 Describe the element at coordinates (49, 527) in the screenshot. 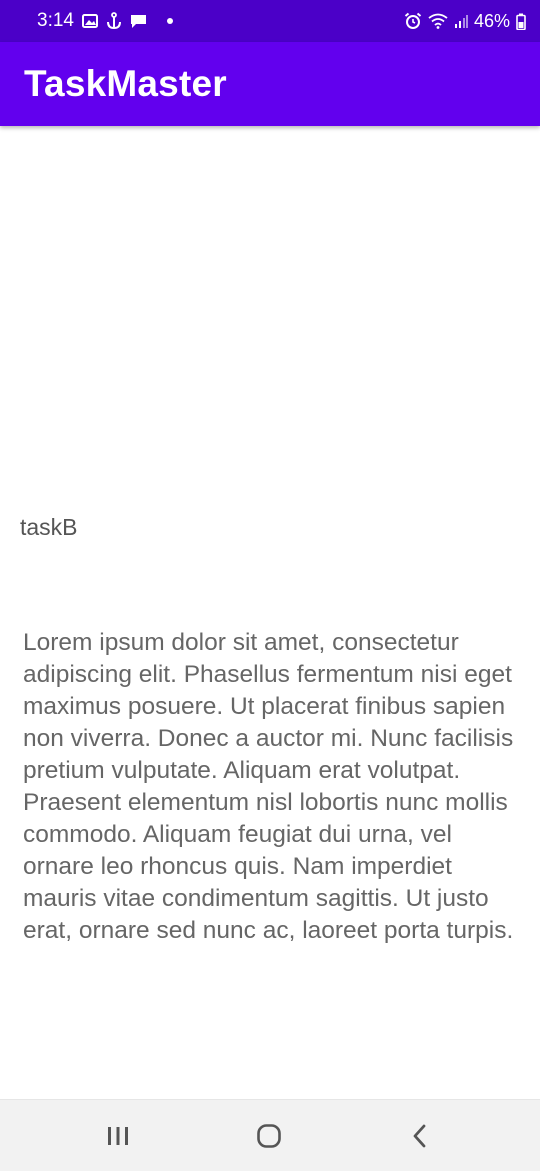

I see `task-title: taskB` at that location.